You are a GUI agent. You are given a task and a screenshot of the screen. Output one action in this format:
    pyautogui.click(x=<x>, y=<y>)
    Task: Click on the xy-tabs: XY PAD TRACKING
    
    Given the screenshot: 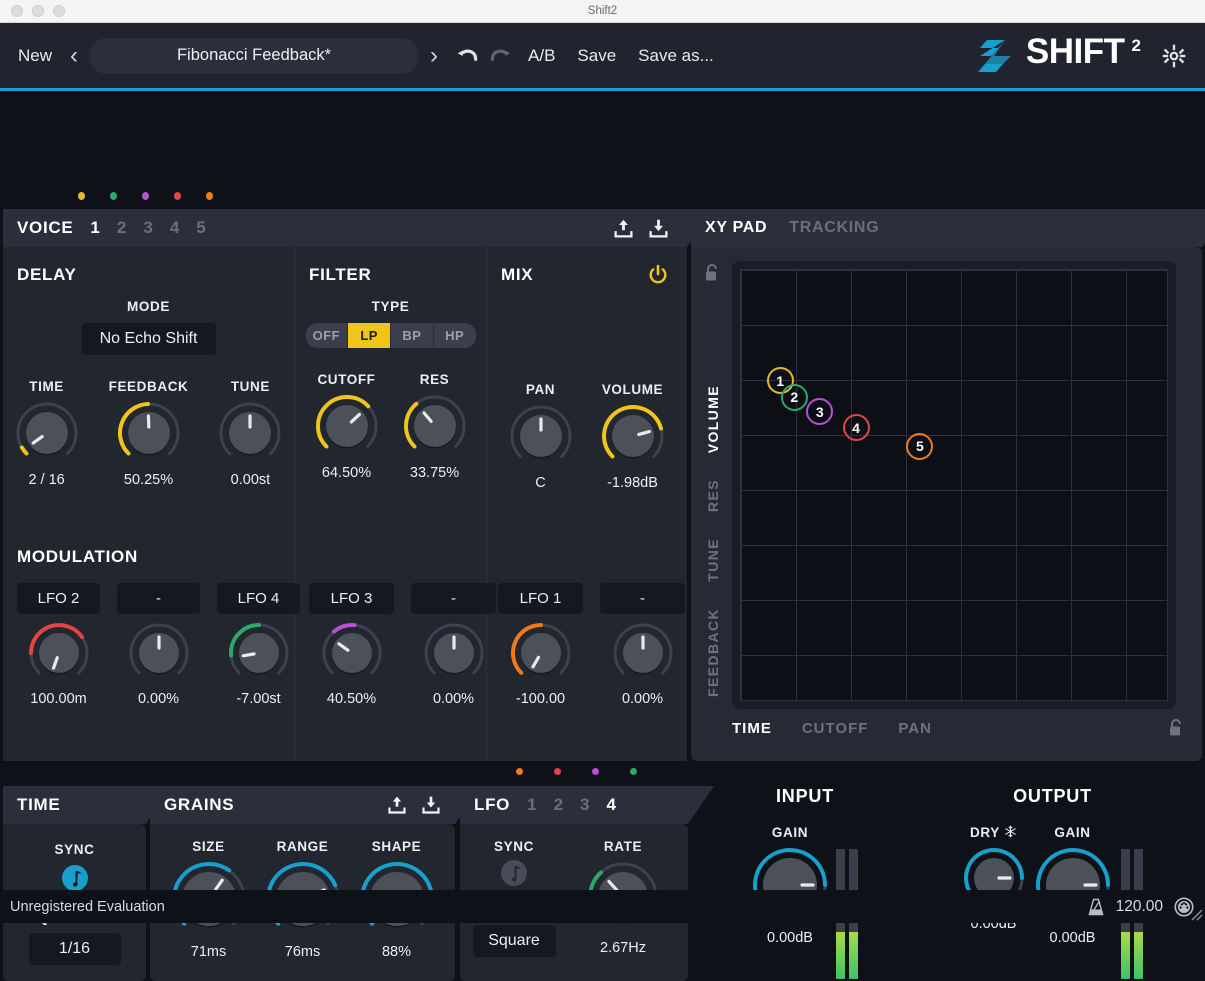 What is the action you would take?
    pyautogui.click(x=792, y=228)
    